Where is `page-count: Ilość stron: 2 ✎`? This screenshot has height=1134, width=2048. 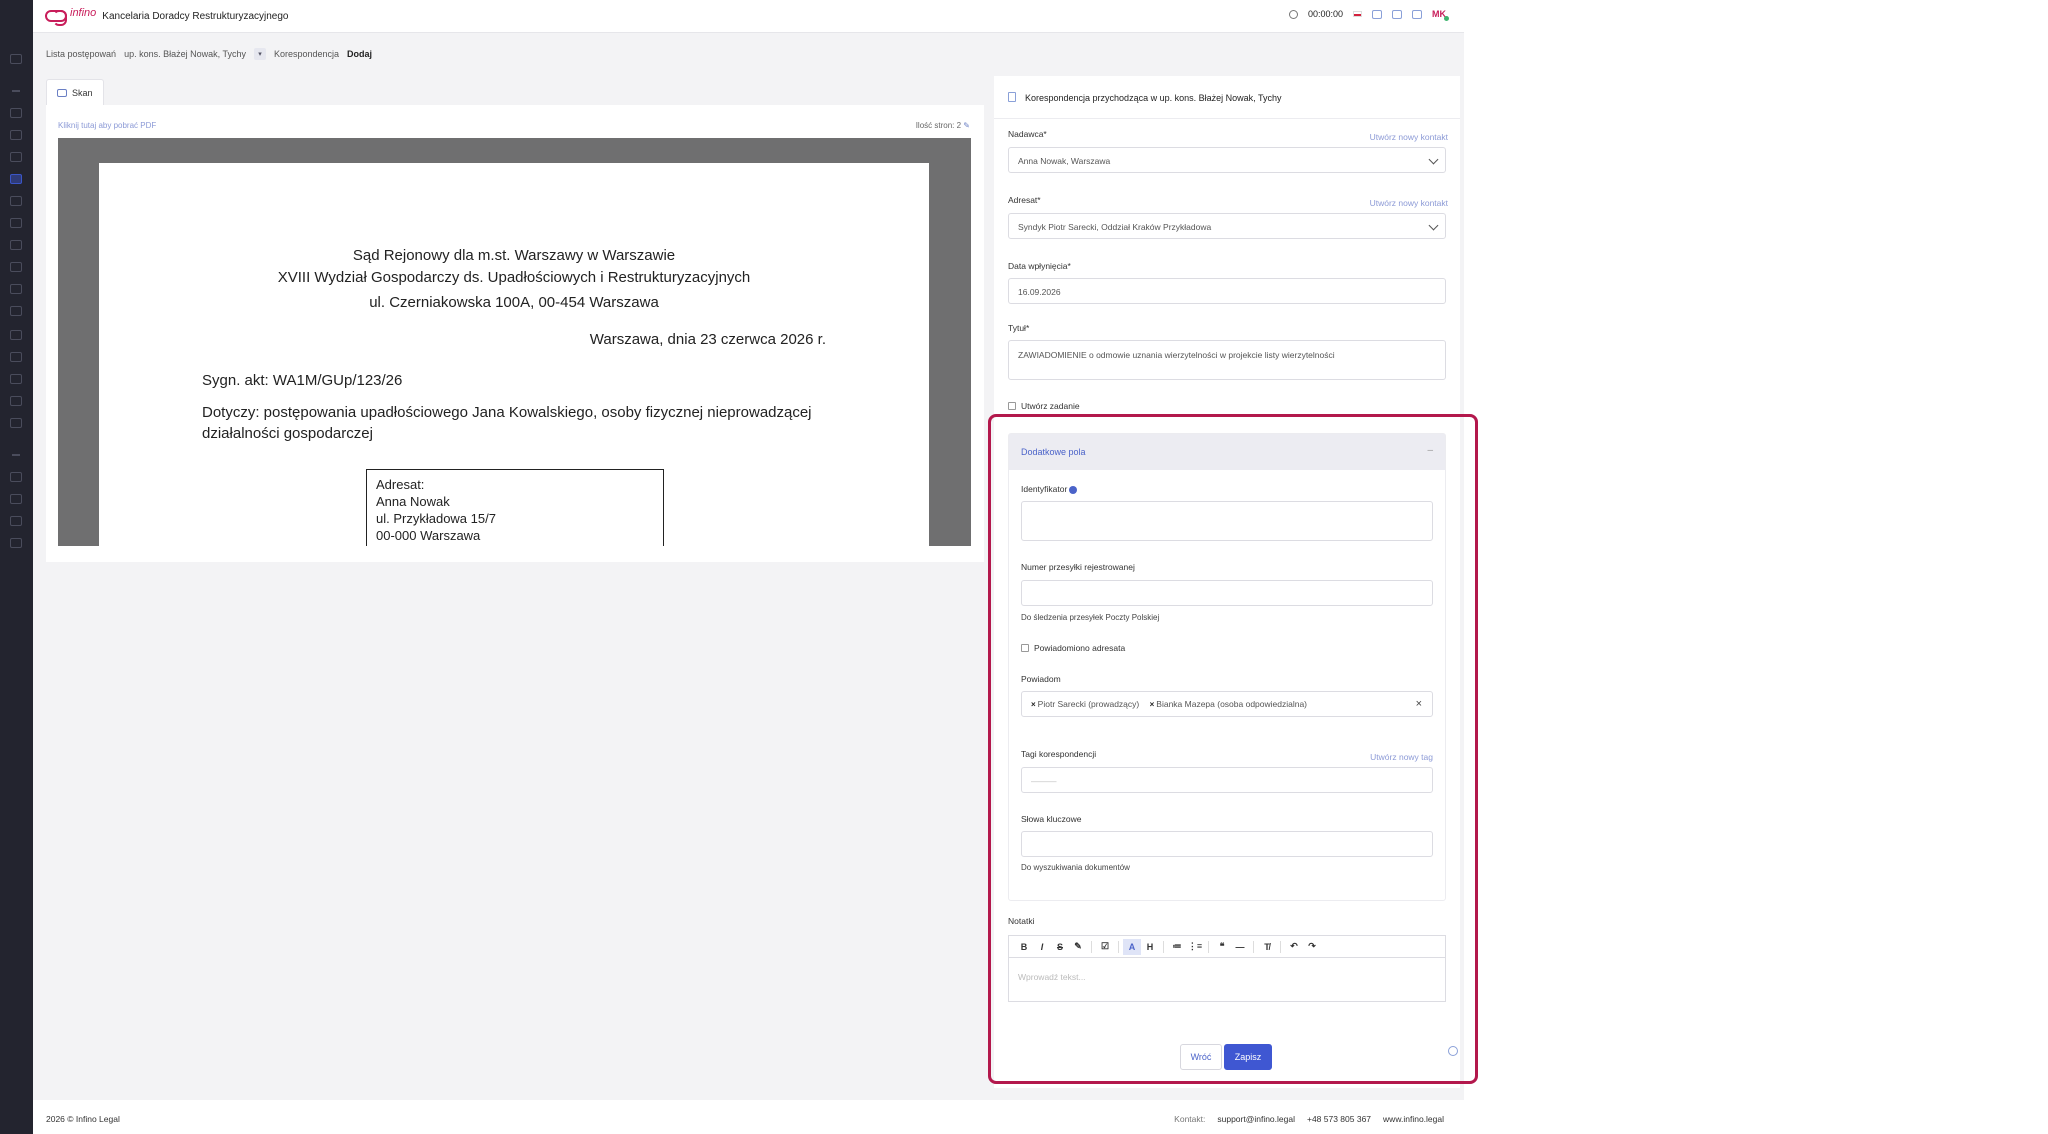 page-count: Ilość stron: 2 ✎ is located at coordinates (943, 125).